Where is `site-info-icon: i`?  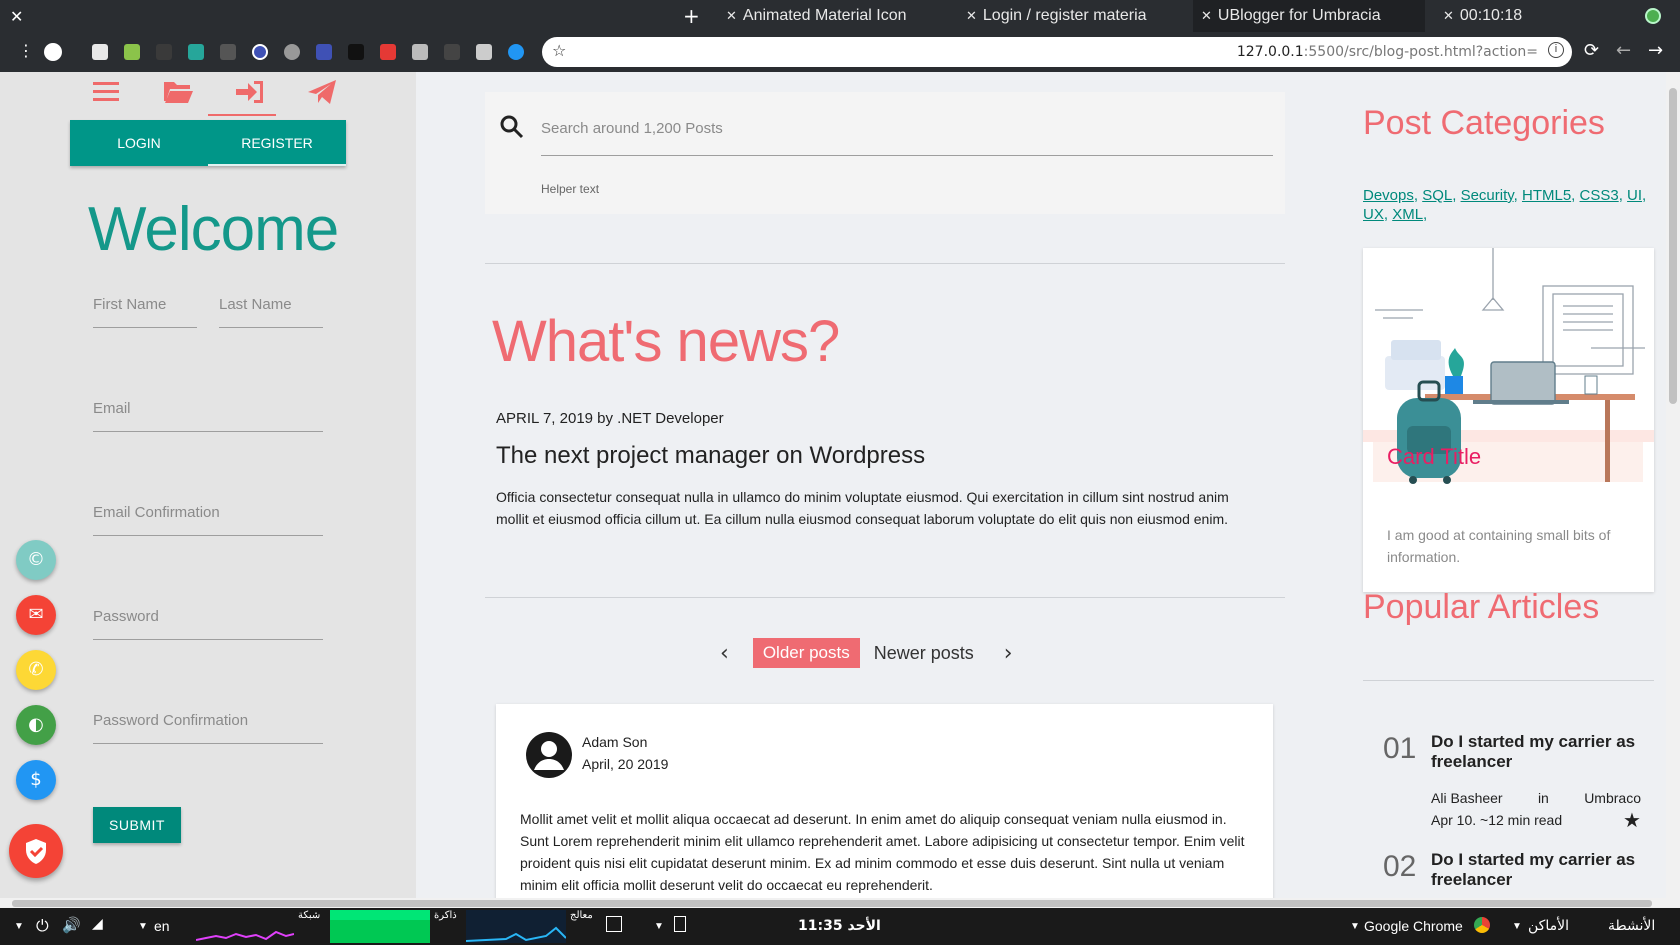 site-info-icon: i is located at coordinates (1556, 50).